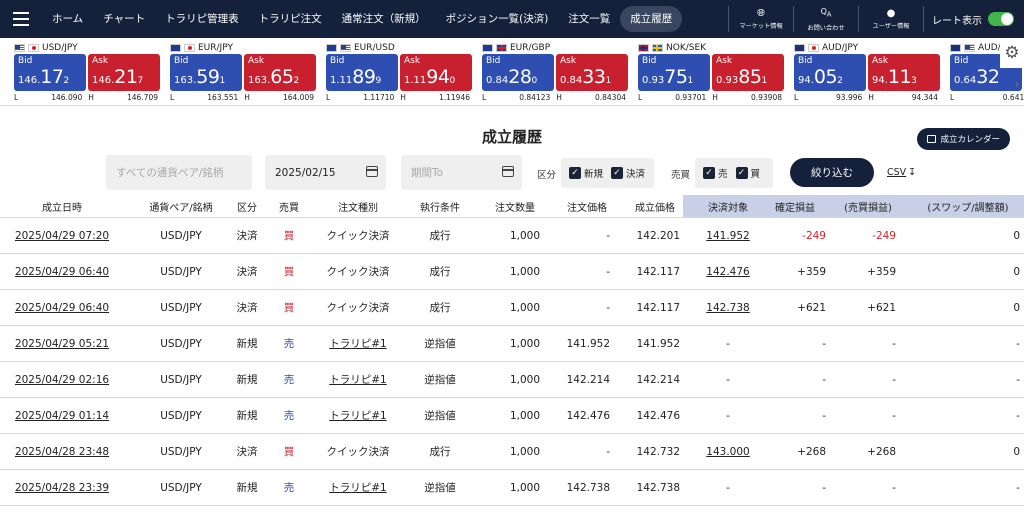  What do you see at coordinates (436, 72) in the screenshot?
I see `ask-button: Ask 1.11940` at bounding box center [436, 72].